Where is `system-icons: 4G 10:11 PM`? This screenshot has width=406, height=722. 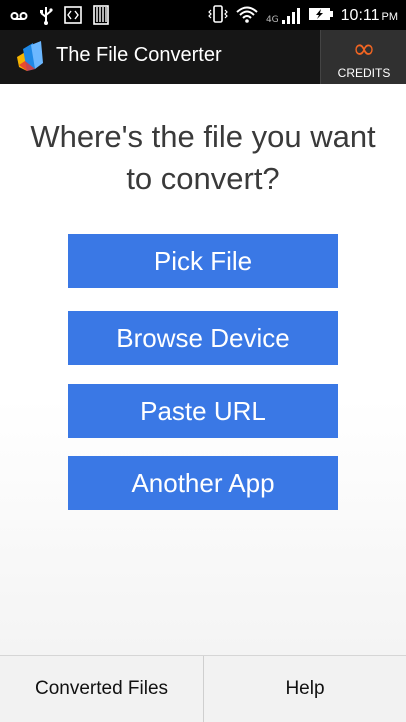 system-icons: 4G 10:11 PM is located at coordinates (303, 15).